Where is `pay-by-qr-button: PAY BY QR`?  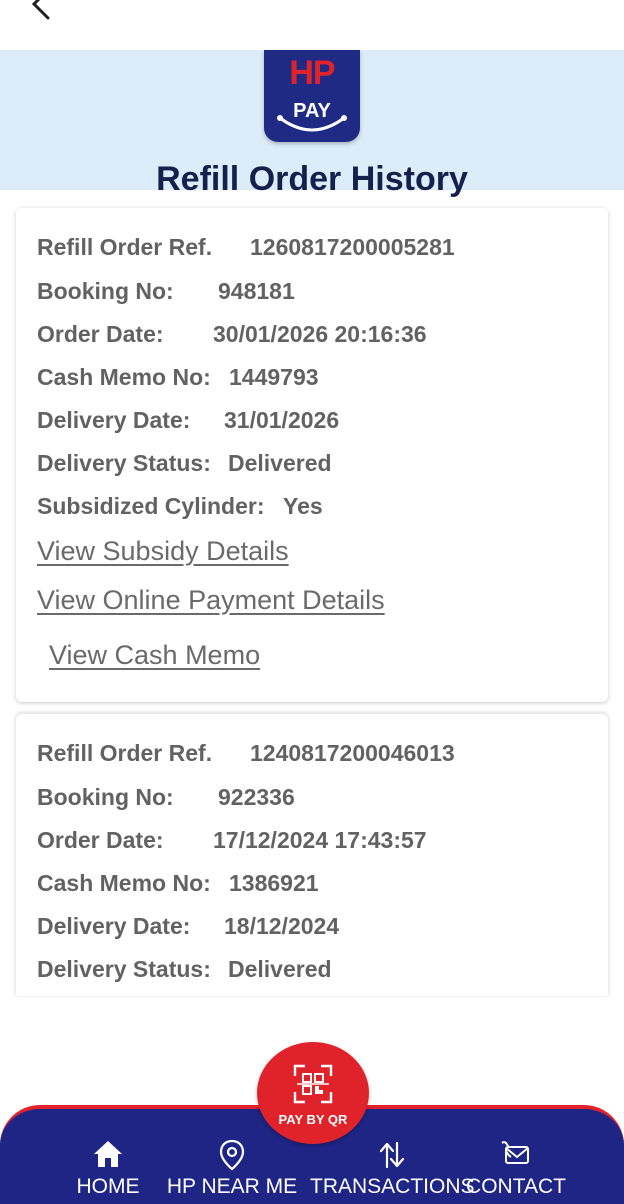
pay-by-qr-button: PAY BY QR is located at coordinates (313, 1093).